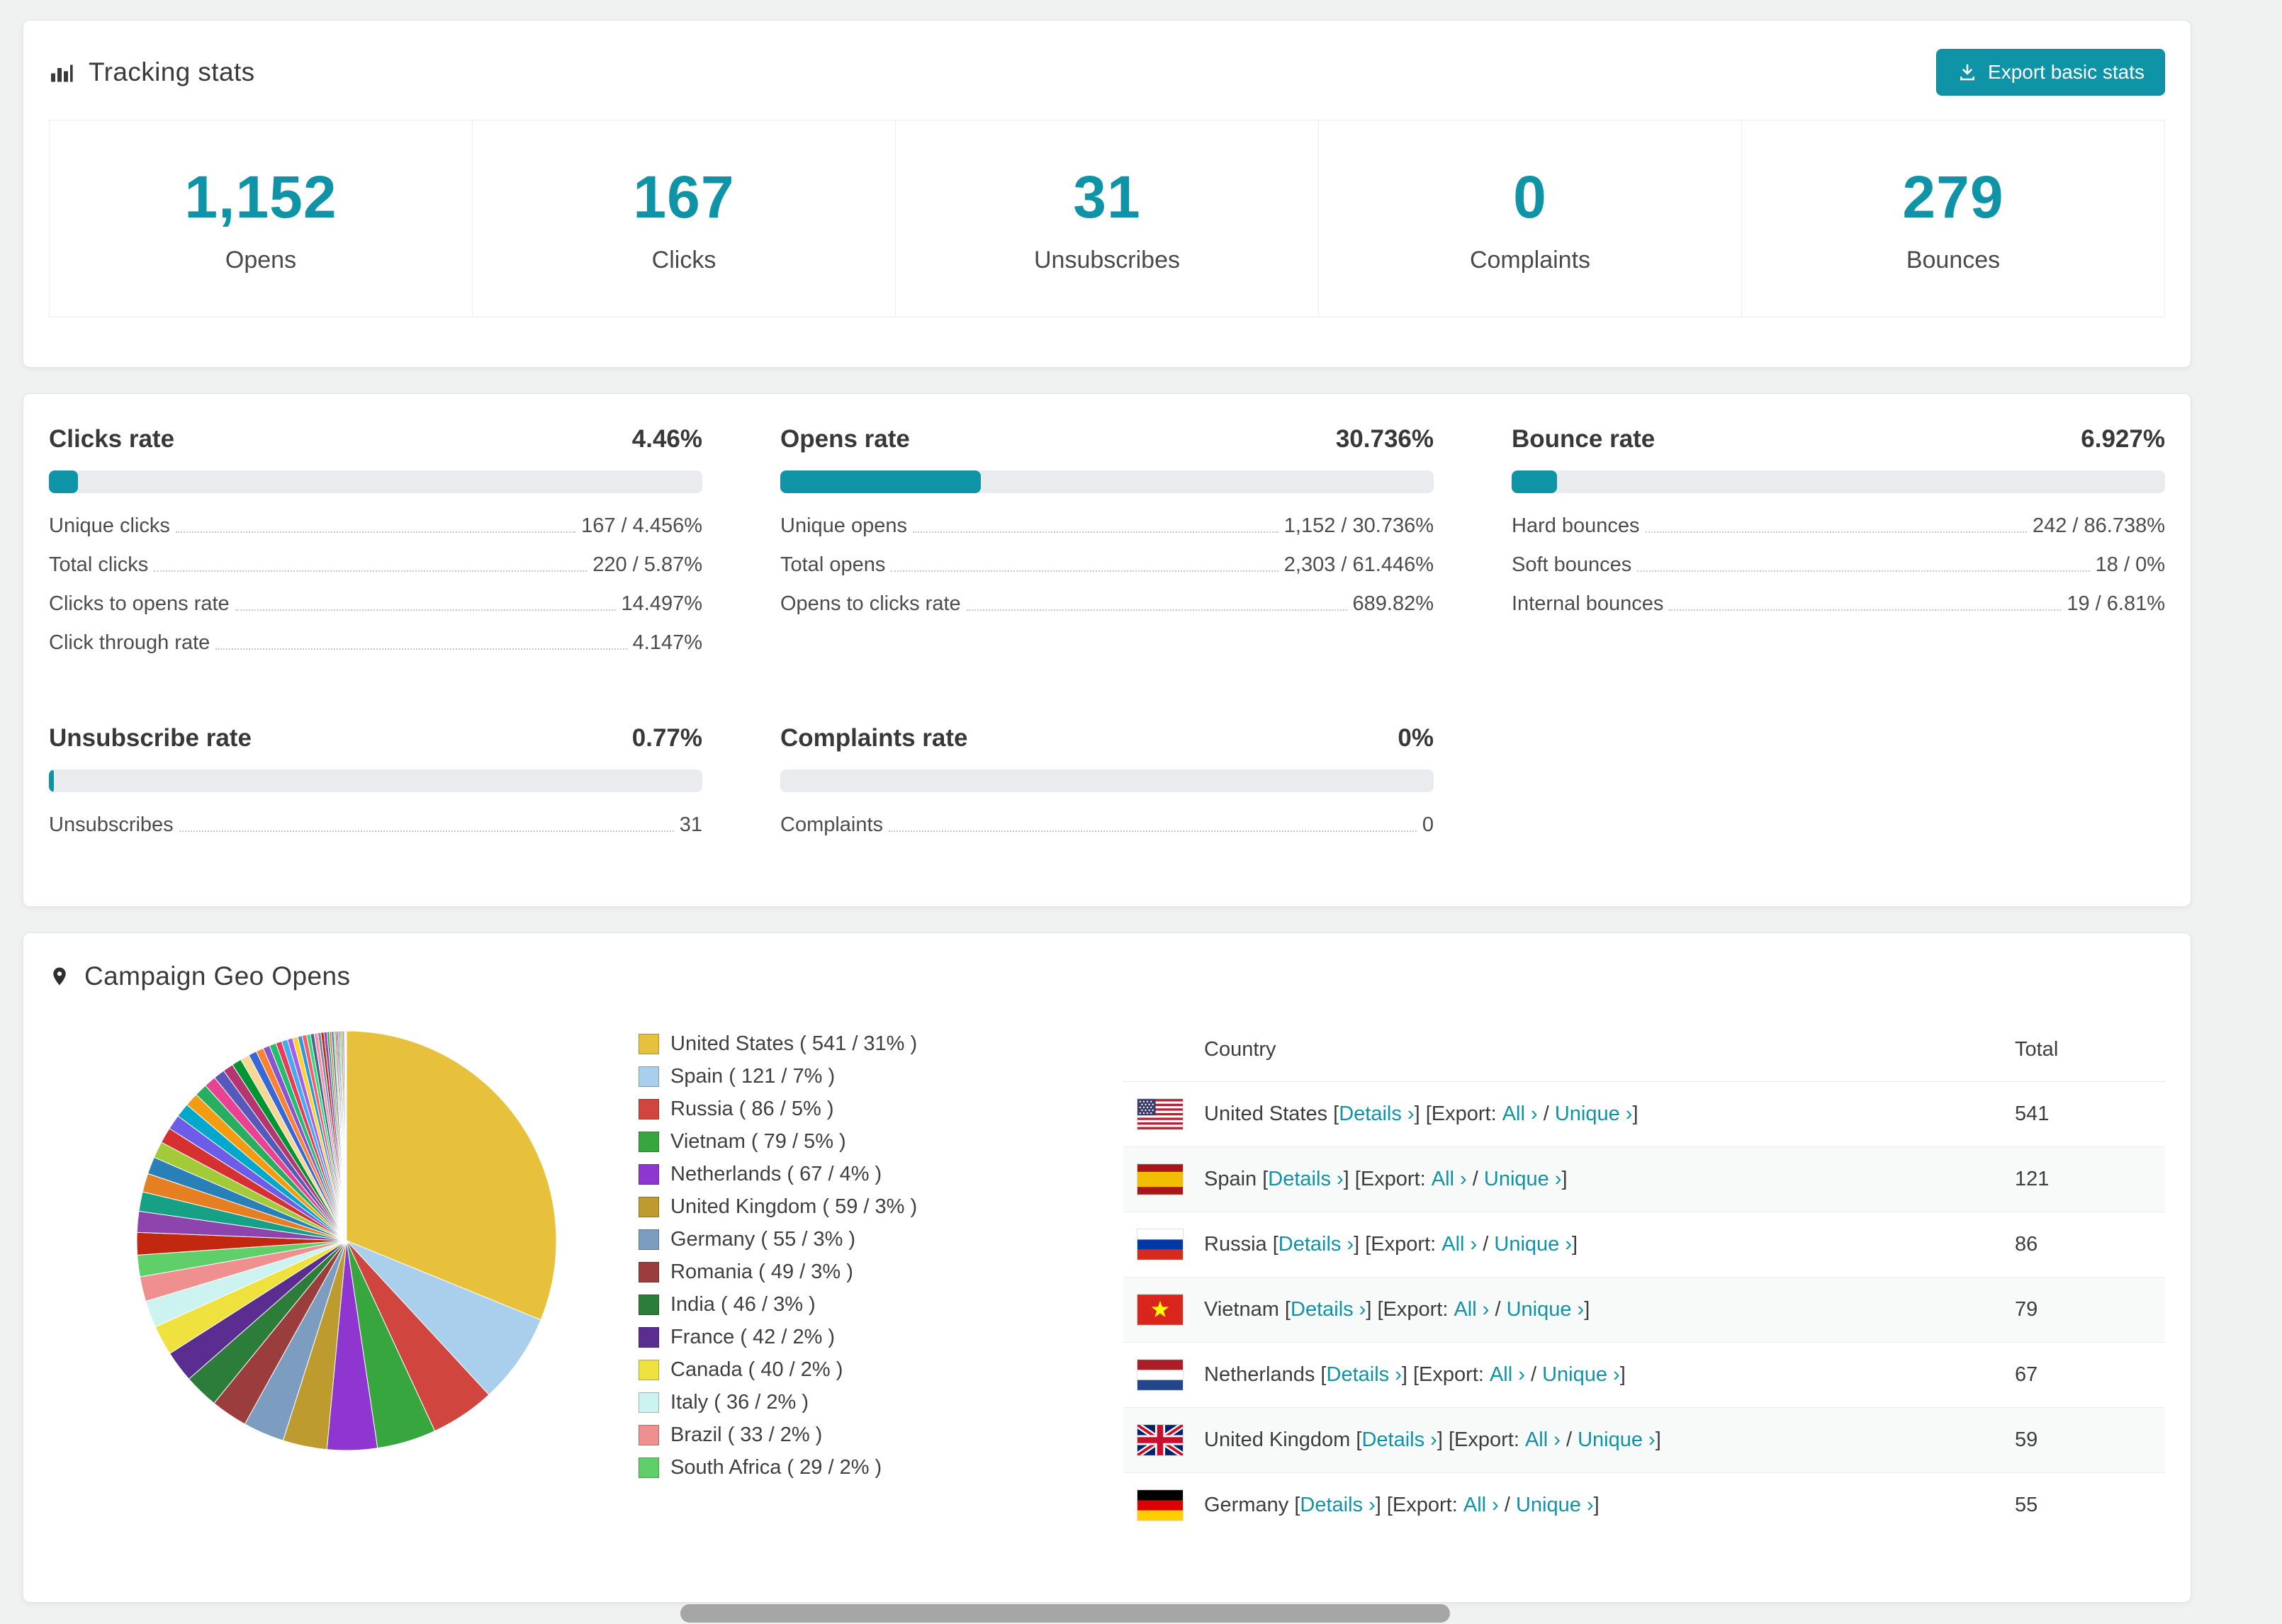 The height and width of the screenshot is (1624, 2282). Describe the element at coordinates (1065, 1613) in the screenshot. I see `horizontal-scrollbar-thumb` at that location.